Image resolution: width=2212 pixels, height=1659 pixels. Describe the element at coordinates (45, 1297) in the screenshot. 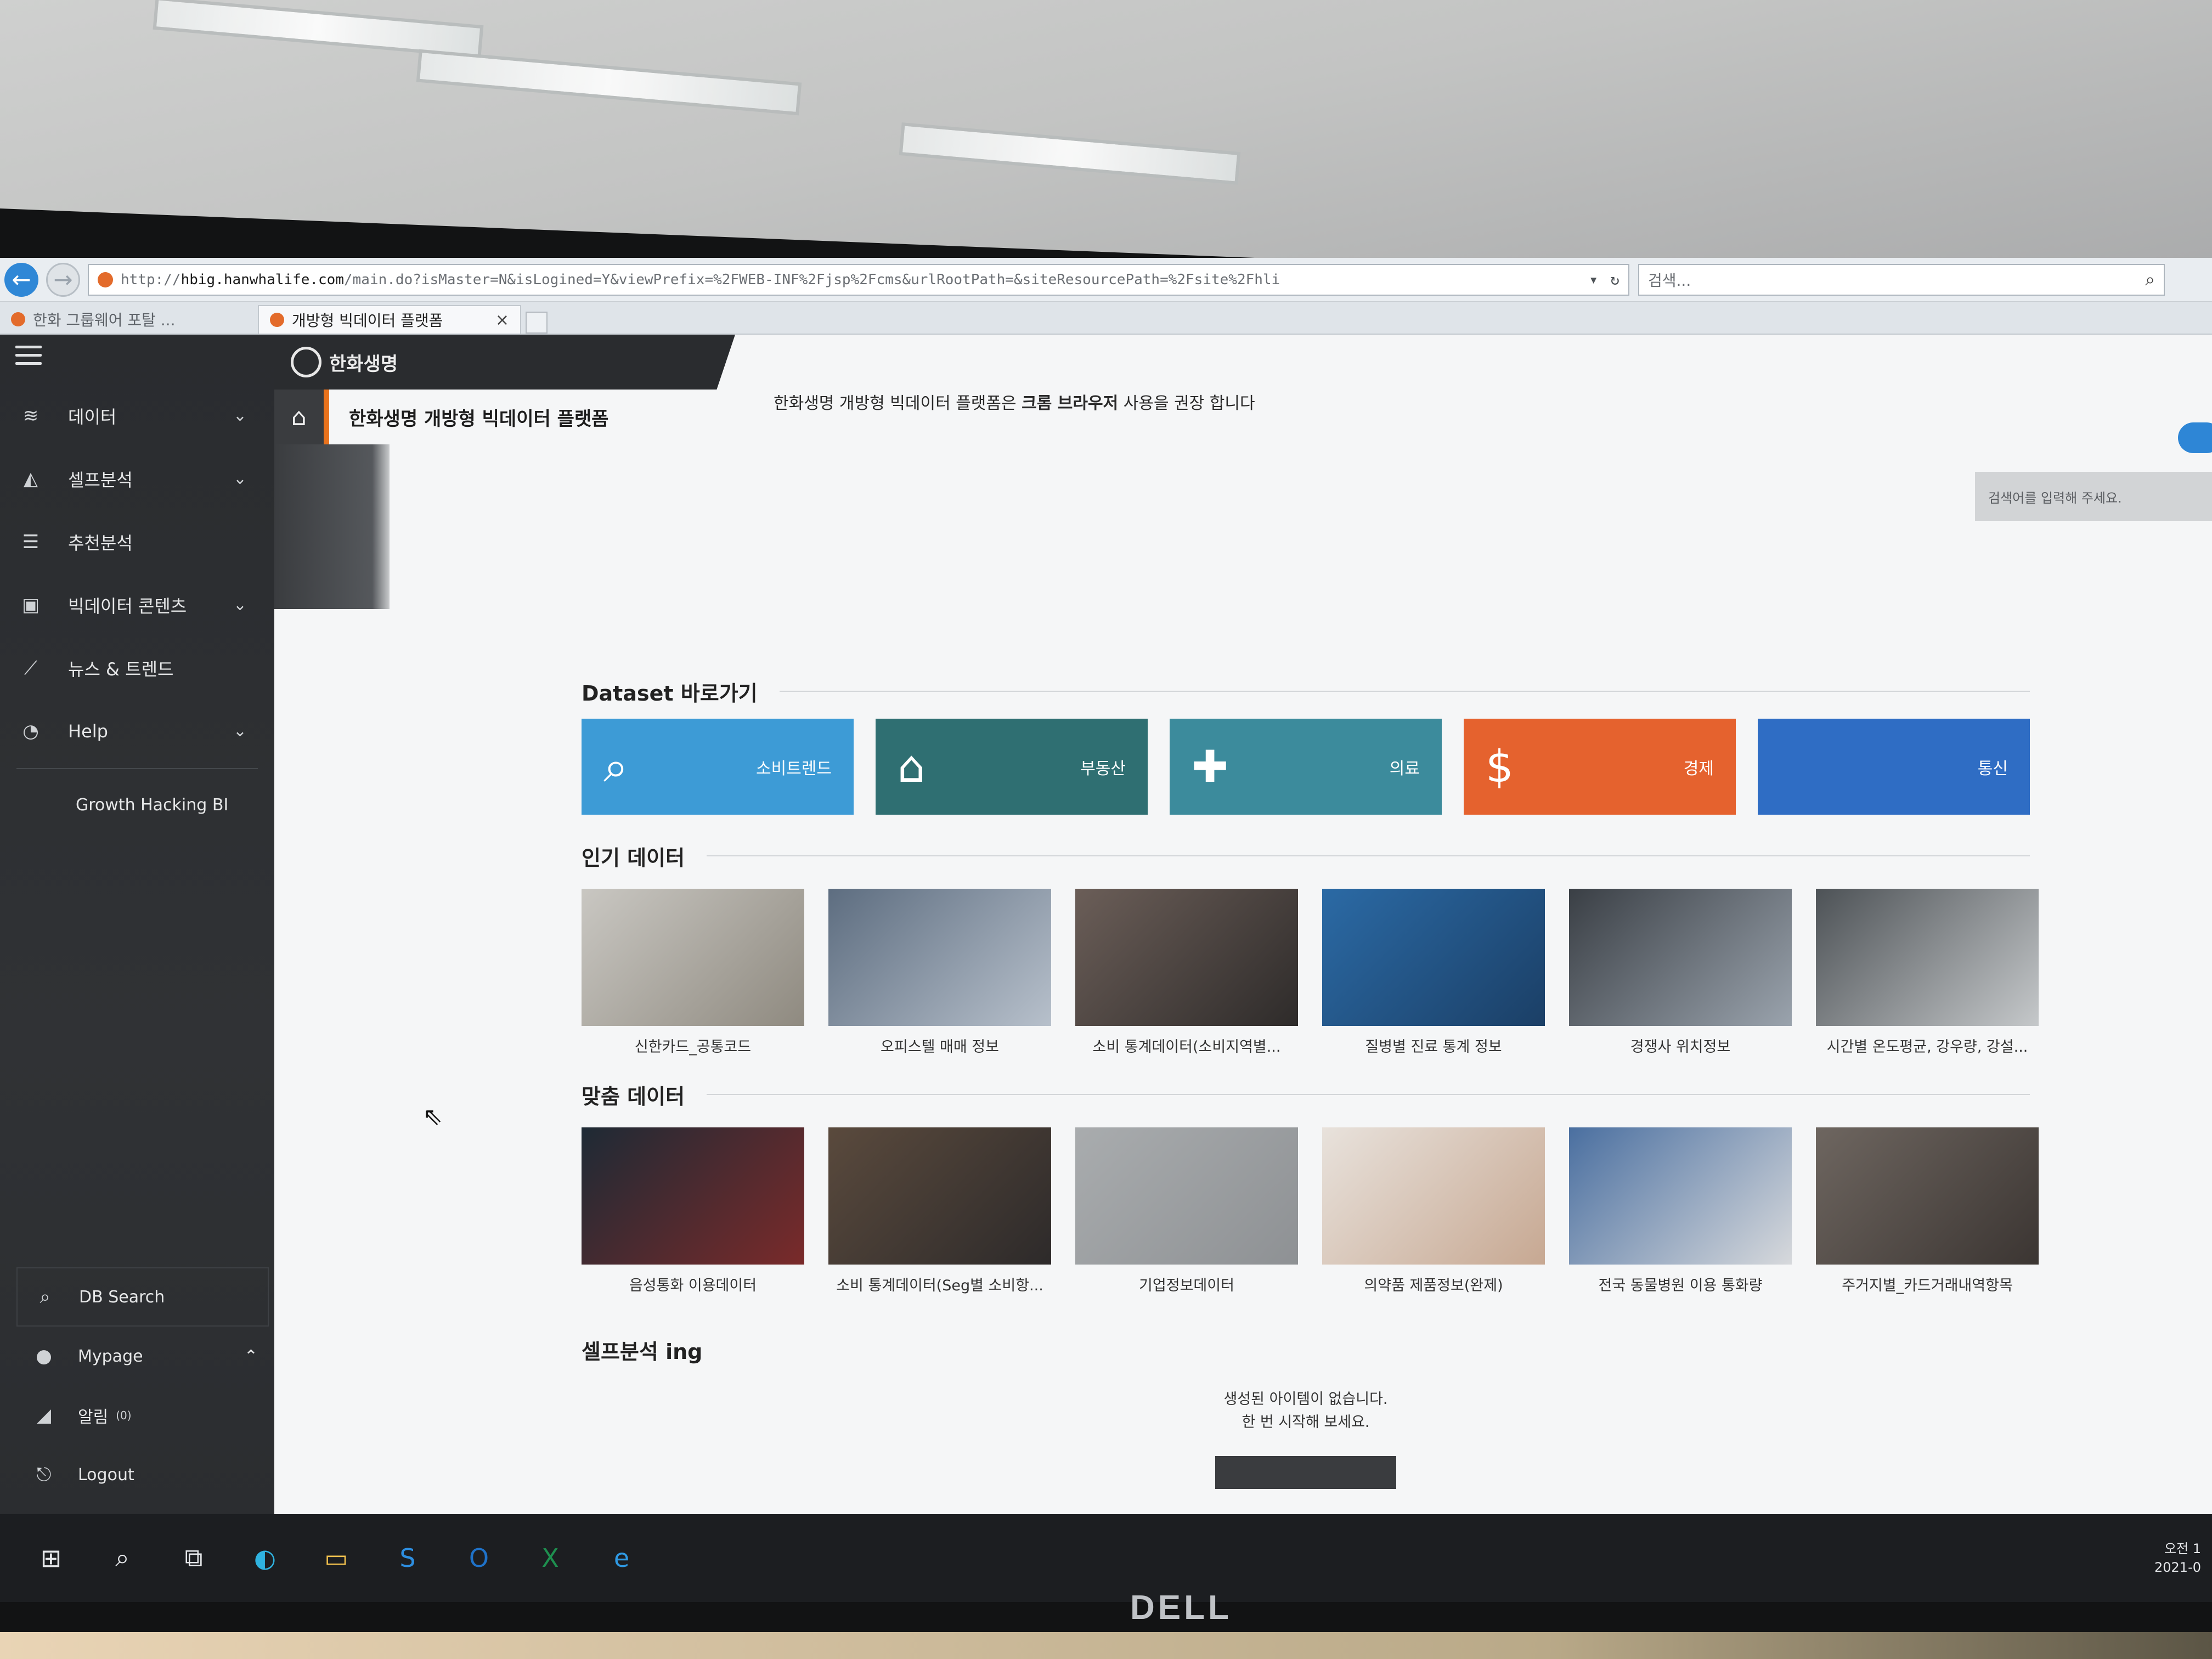

I see `db-search-icon: ⌕` at that location.